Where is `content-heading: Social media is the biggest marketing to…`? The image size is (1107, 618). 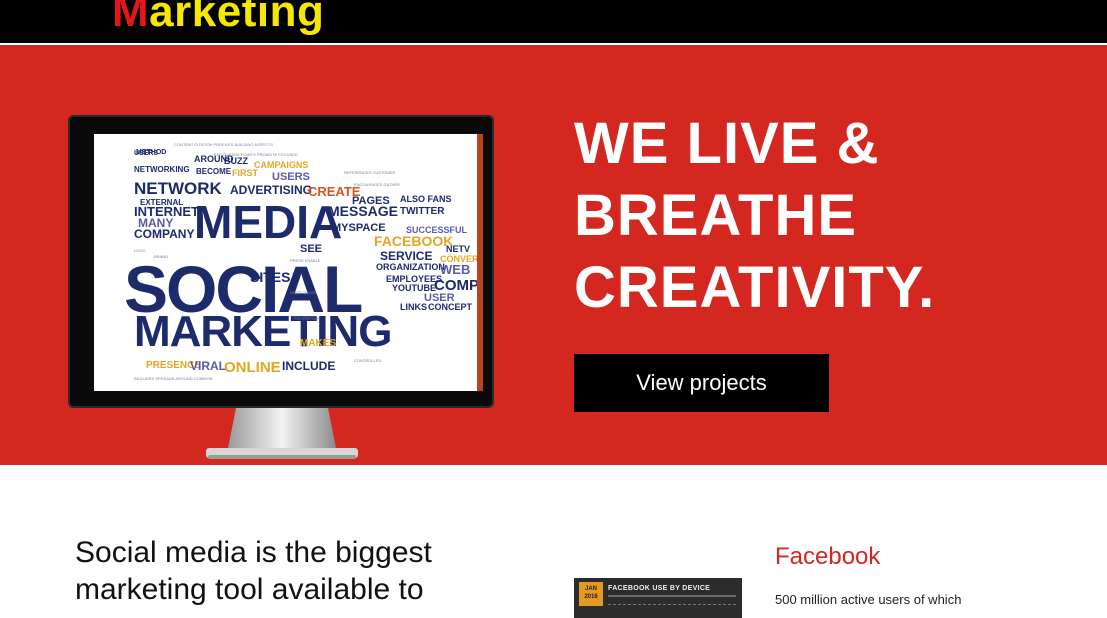
content-heading: Social media is the biggest marketing to… is located at coordinates (253, 571).